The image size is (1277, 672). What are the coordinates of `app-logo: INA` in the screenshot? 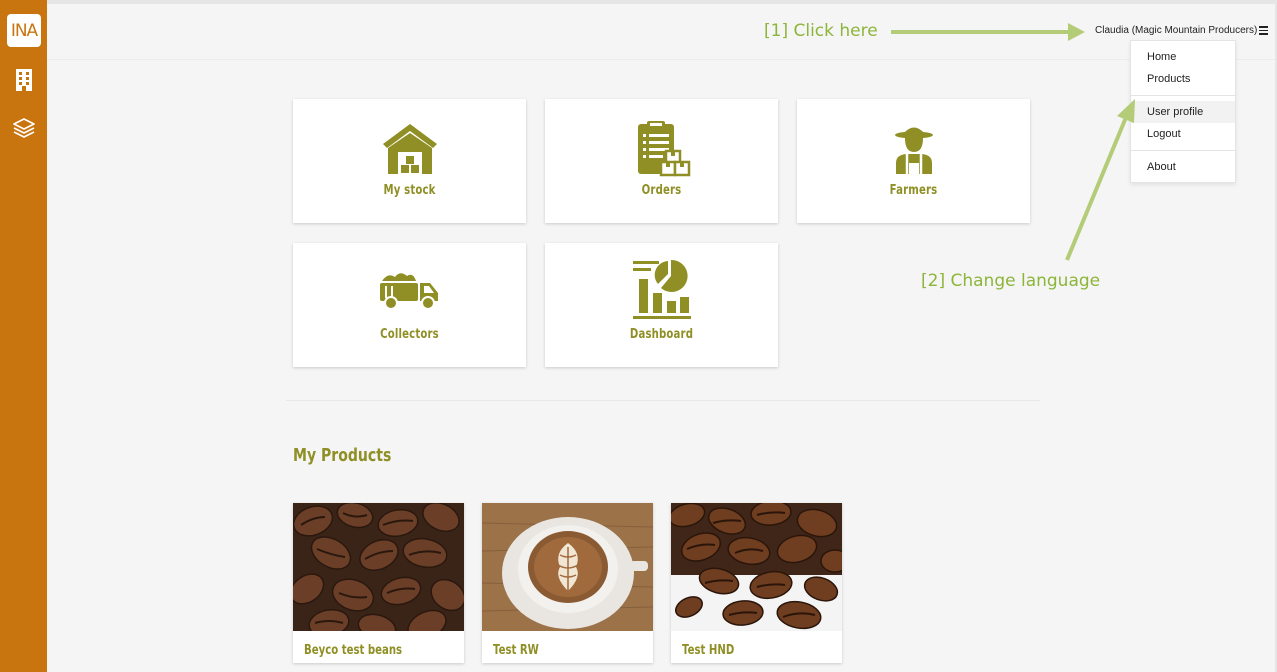 It's located at (24, 30).